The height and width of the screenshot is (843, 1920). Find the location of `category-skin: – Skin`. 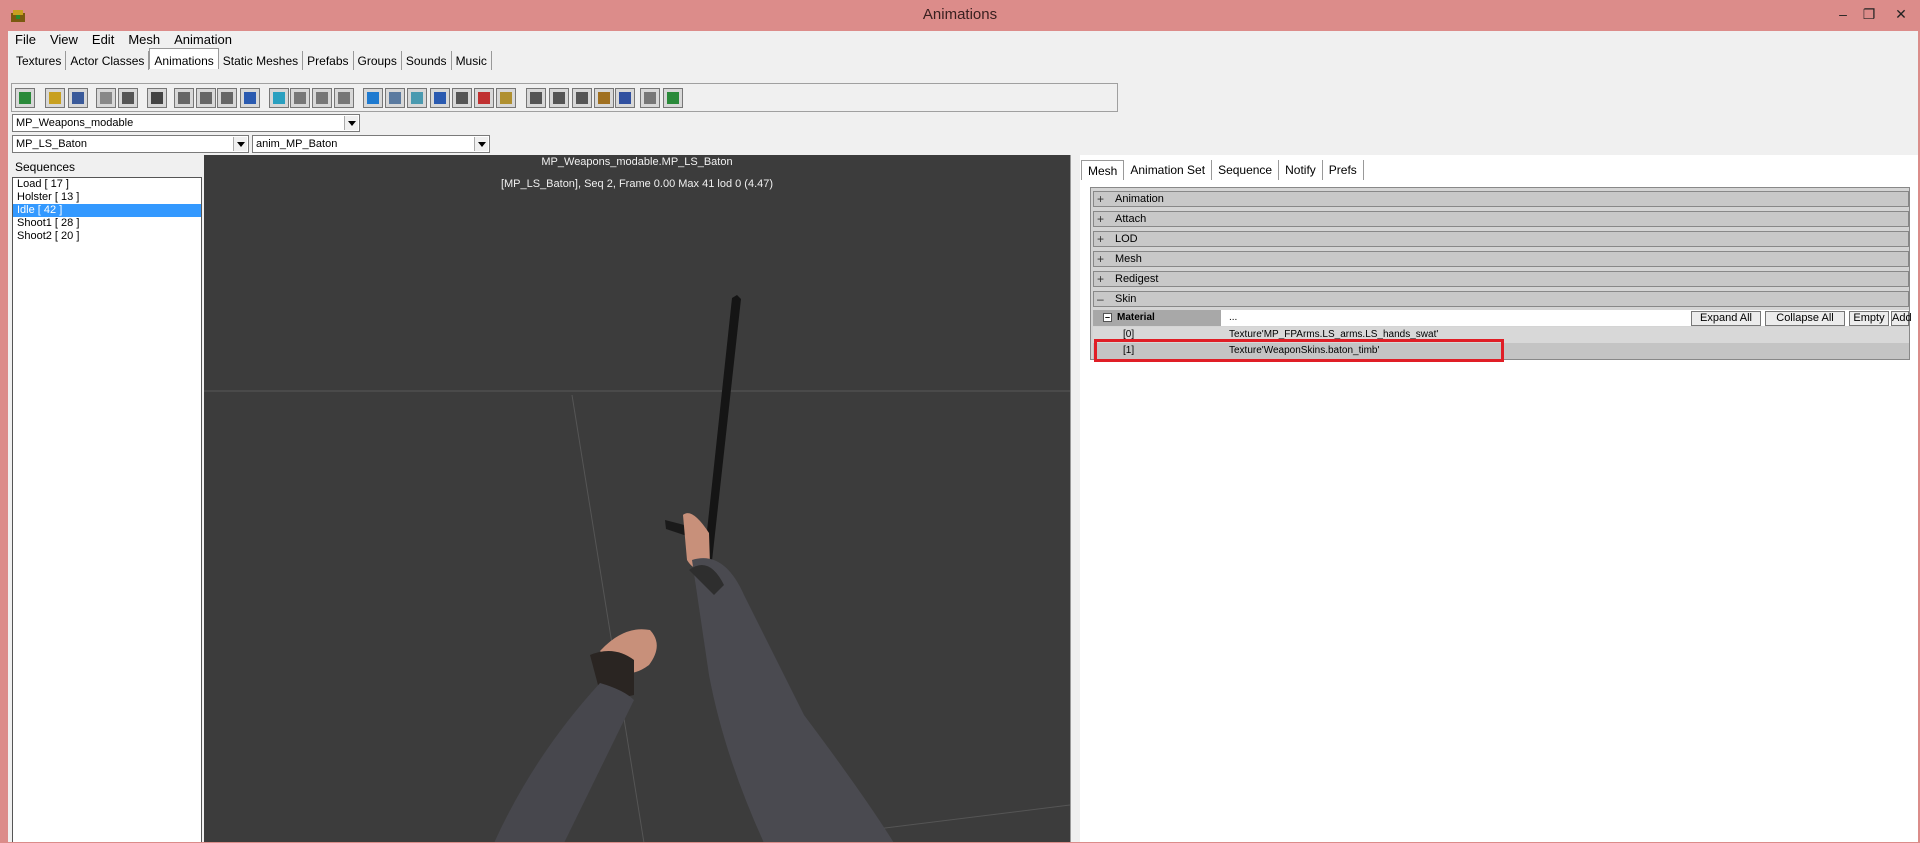

category-skin: – Skin is located at coordinates (1501, 299).